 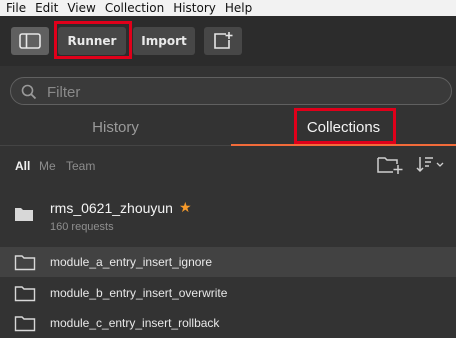 I want to click on sidebar-icon, so click(x=30, y=41).